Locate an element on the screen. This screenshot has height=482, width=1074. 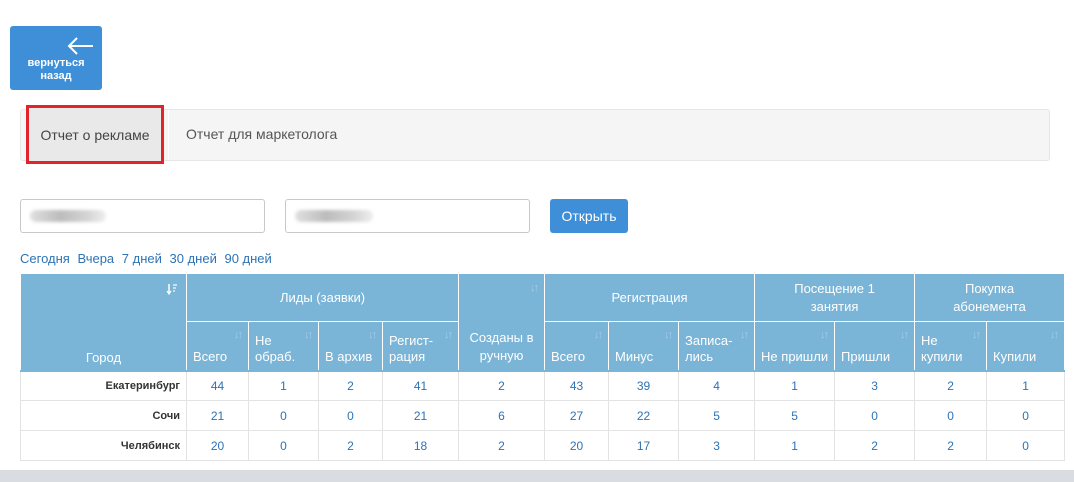
tab-marketer-report: Отчет для маркетолога is located at coordinates (261, 134).